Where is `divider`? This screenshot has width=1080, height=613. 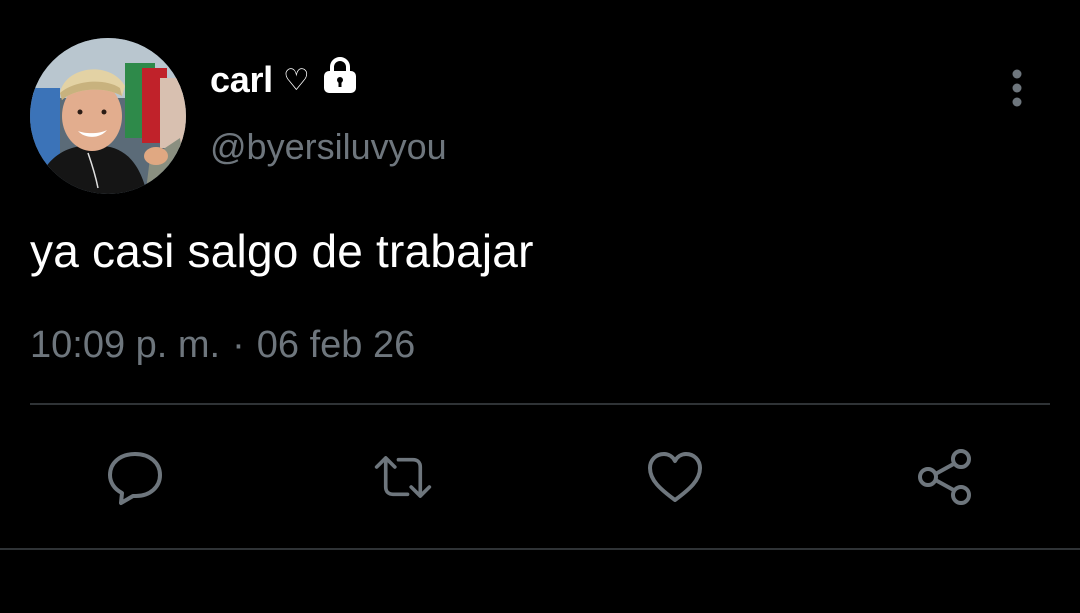 divider is located at coordinates (540, 404).